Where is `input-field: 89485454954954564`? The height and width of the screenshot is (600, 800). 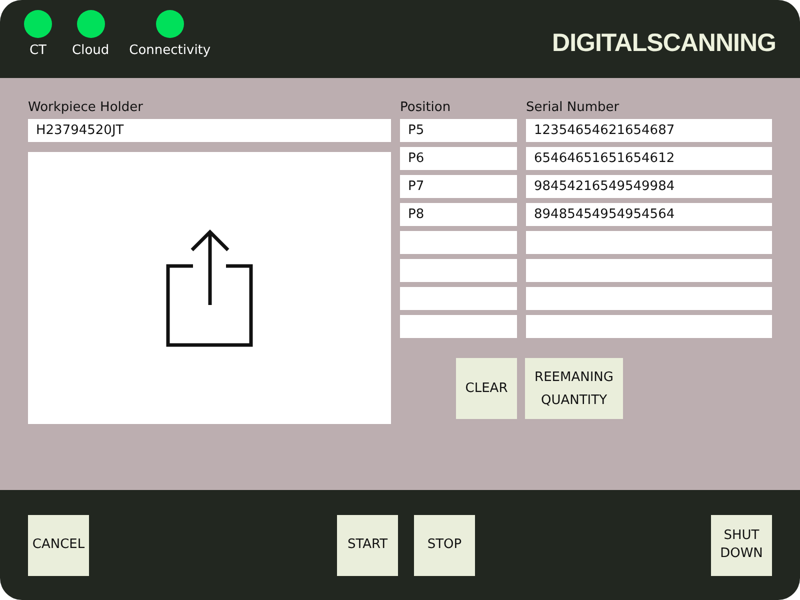 input-field: 89485454954954564 is located at coordinates (649, 214).